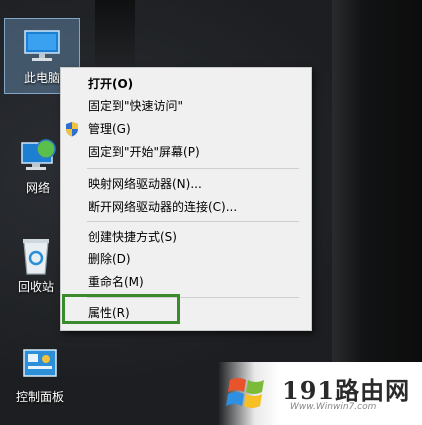 This screenshot has height=425, width=422. What do you see at coordinates (111, 84) in the screenshot?
I see `menu-item-open-label: 打开(O)` at bounding box center [111, 84].